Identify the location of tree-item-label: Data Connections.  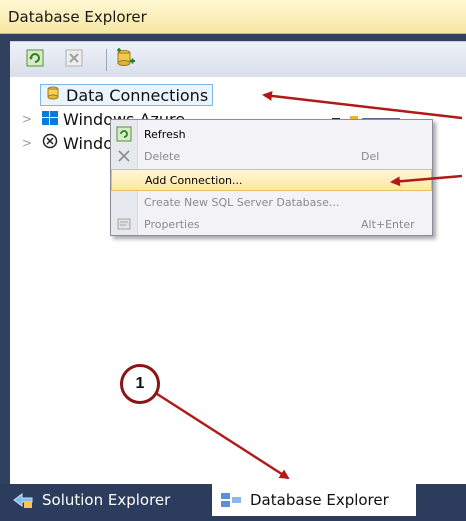
(137, 95).